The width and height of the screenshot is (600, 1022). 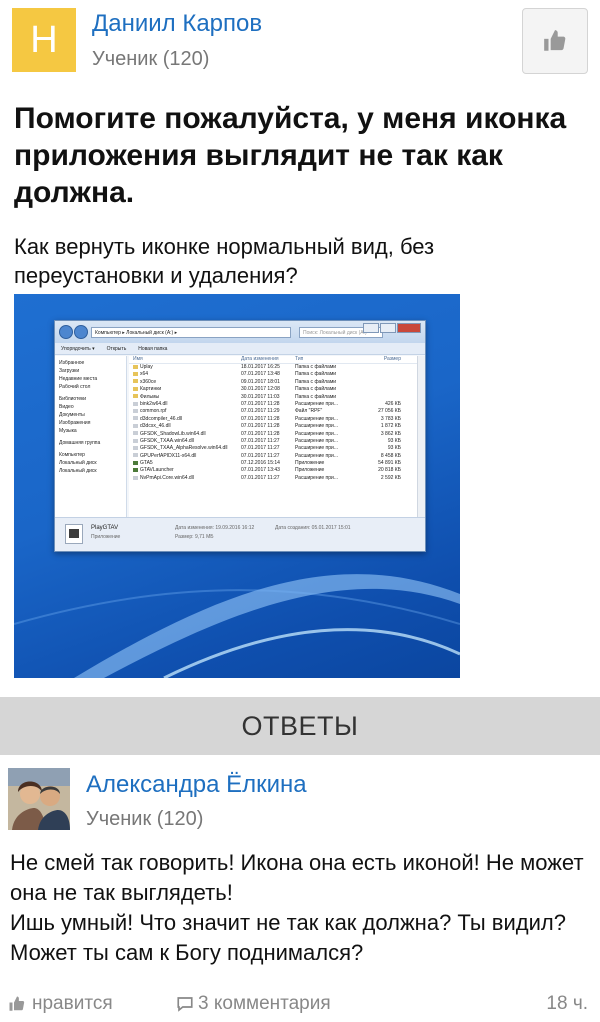 What do you see at coordinates (105, 528) in the screenshot?
I see `details-name: PlayGTAV` at bounding box center [105, 528].